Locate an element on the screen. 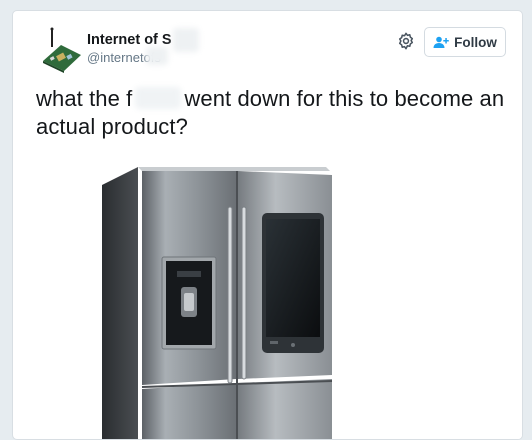  name-redaction is located at coordinates (186, 40).